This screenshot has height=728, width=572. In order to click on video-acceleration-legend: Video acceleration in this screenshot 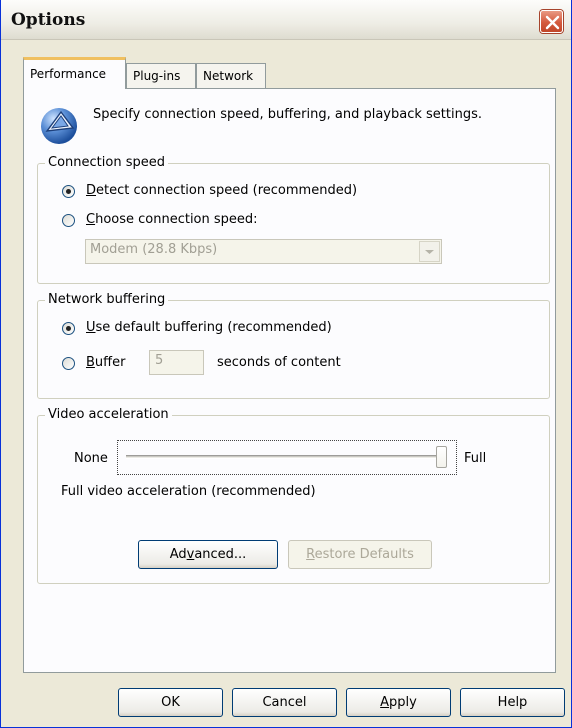, I will do `click(108, 414)`.